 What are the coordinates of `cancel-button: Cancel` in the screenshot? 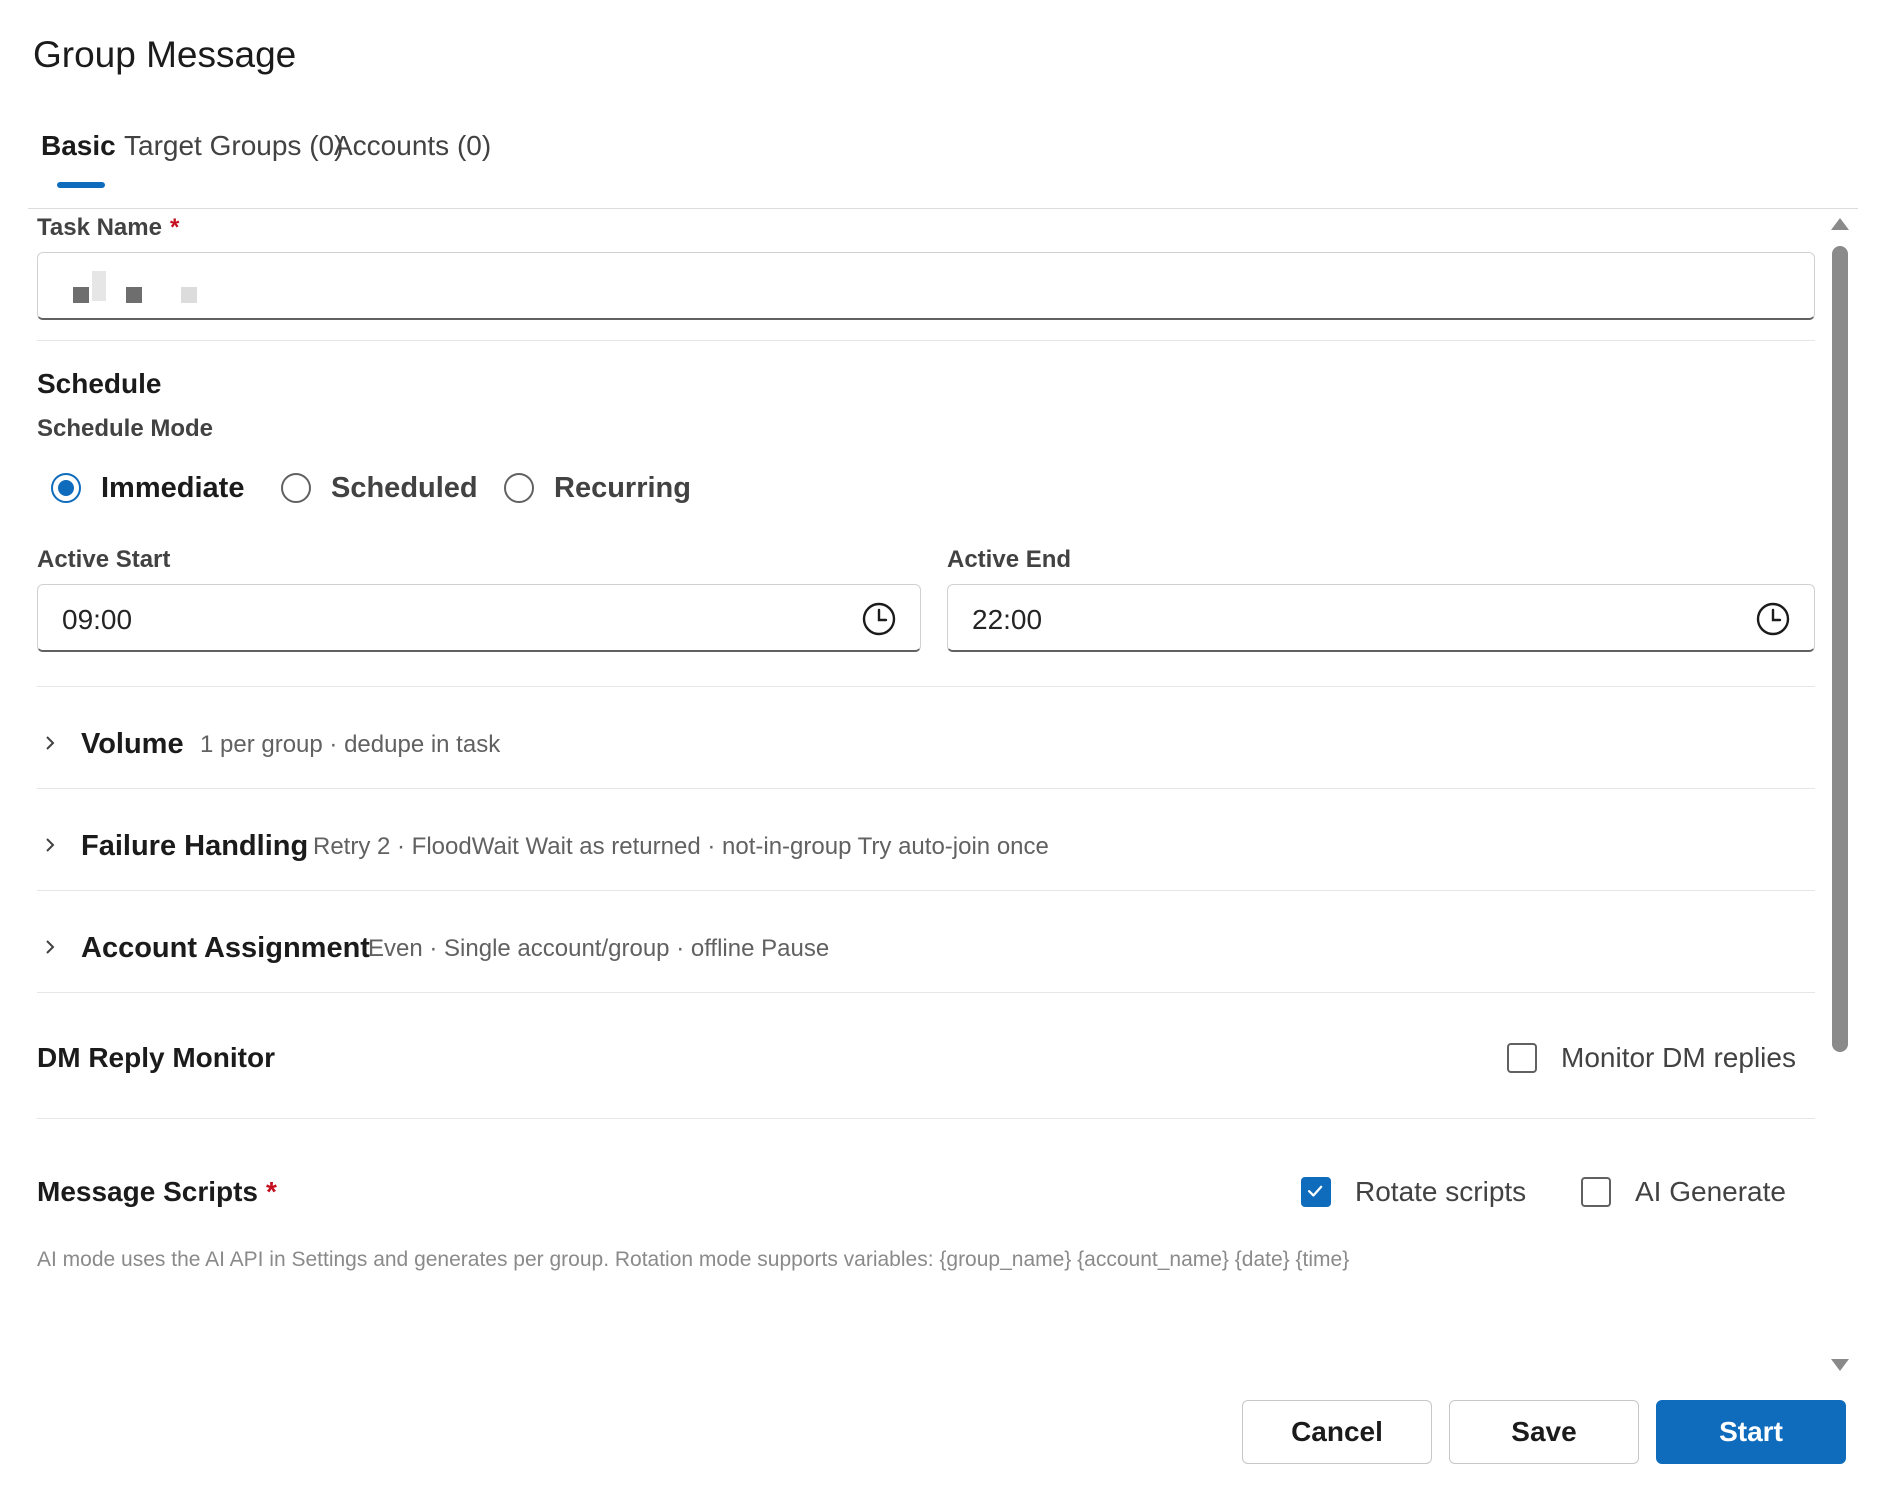 It's located at (1337, 1432).